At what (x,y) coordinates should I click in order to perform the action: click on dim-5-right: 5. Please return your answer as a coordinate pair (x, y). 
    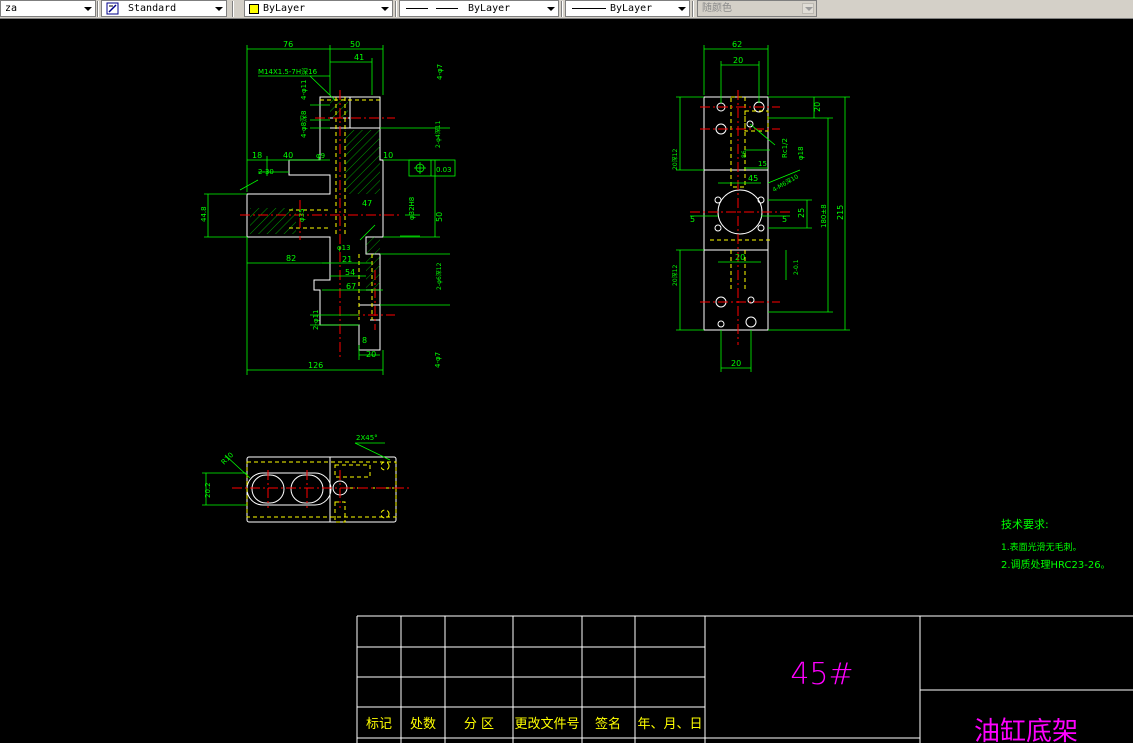
    Looking at the image, I should click on (784, 219).